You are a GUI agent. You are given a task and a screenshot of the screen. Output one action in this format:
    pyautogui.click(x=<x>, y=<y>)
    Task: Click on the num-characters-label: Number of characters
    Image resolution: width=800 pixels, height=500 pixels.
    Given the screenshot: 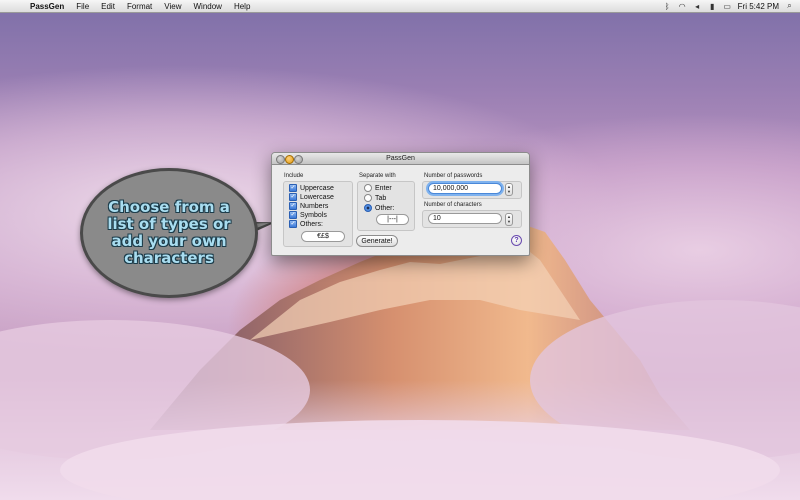 What is the action you would take?
    pyautogui.click(x=453, y=205)
    